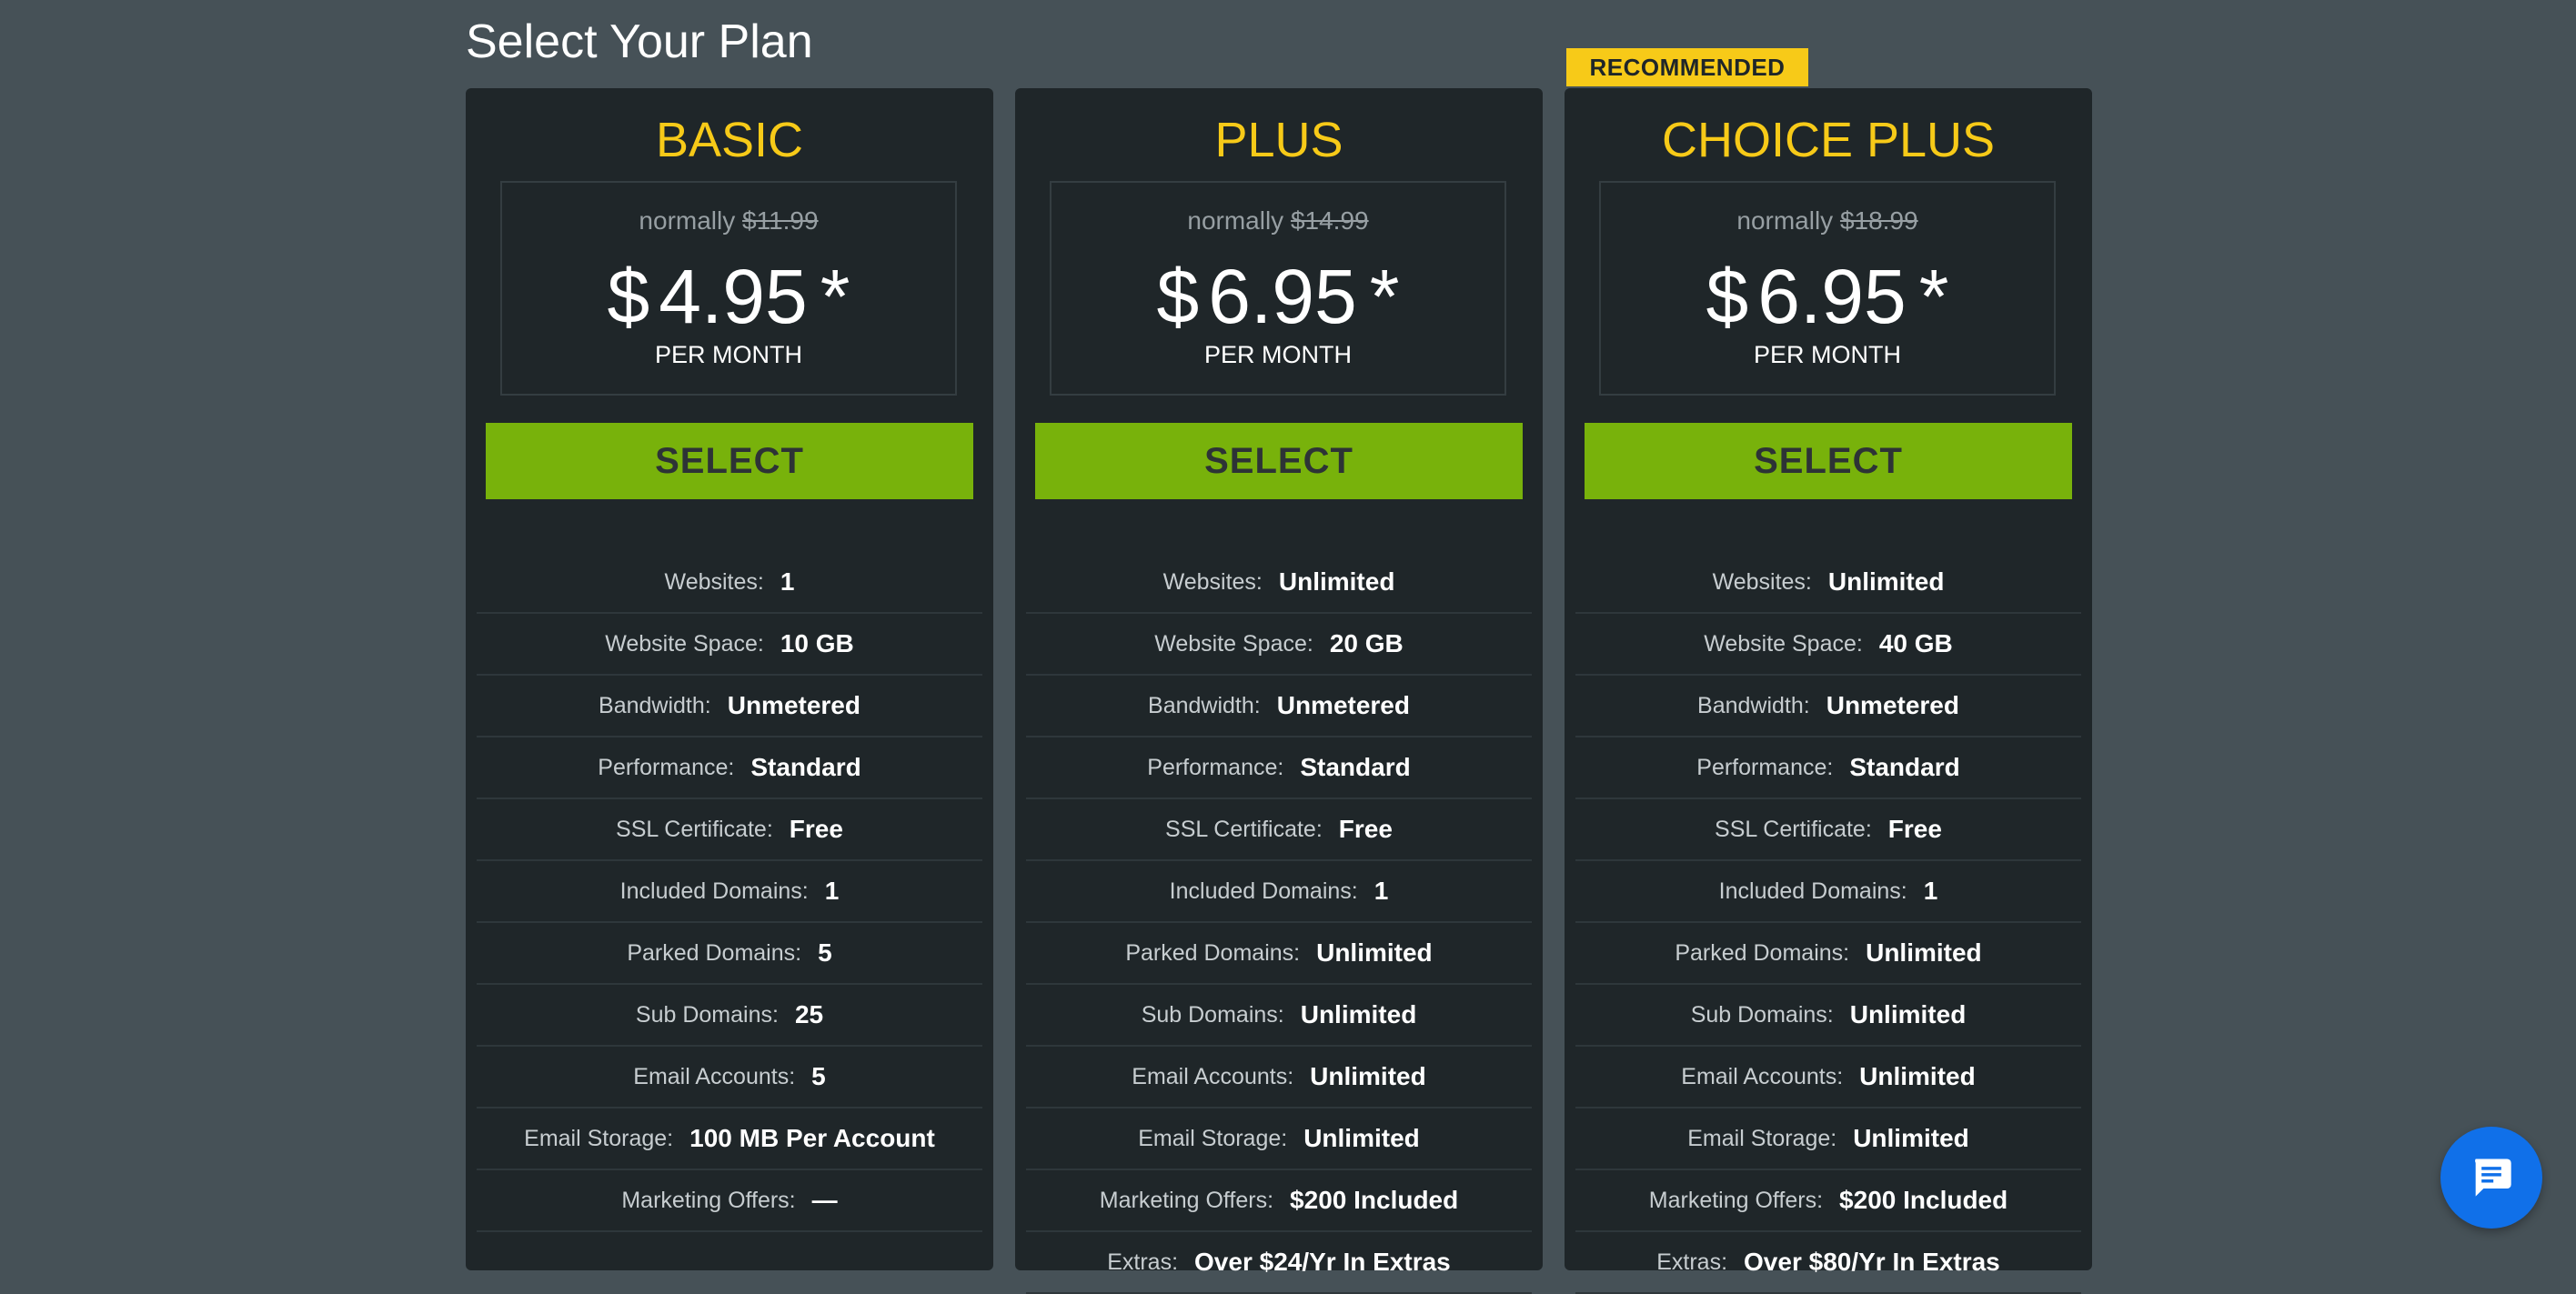 Image resolution: width=2576 pixels, height=1294 pixels. I want to click on regular-price: normally $18.99, so click(1827, 221).